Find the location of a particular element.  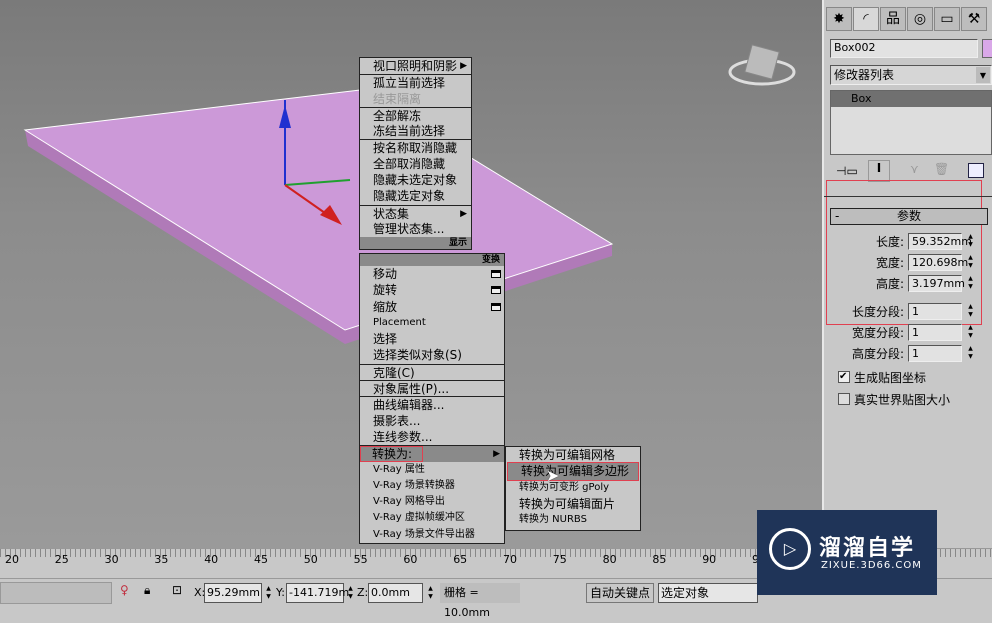

param-label: 长度分段: is located at coordinates (877, 312).